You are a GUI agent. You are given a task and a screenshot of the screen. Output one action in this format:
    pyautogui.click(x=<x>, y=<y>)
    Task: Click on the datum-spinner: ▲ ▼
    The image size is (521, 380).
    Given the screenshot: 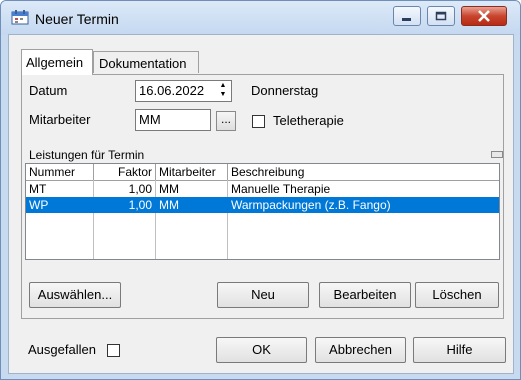 What is the action you would take?
    pyautogui.click(x=223, y=91)
    